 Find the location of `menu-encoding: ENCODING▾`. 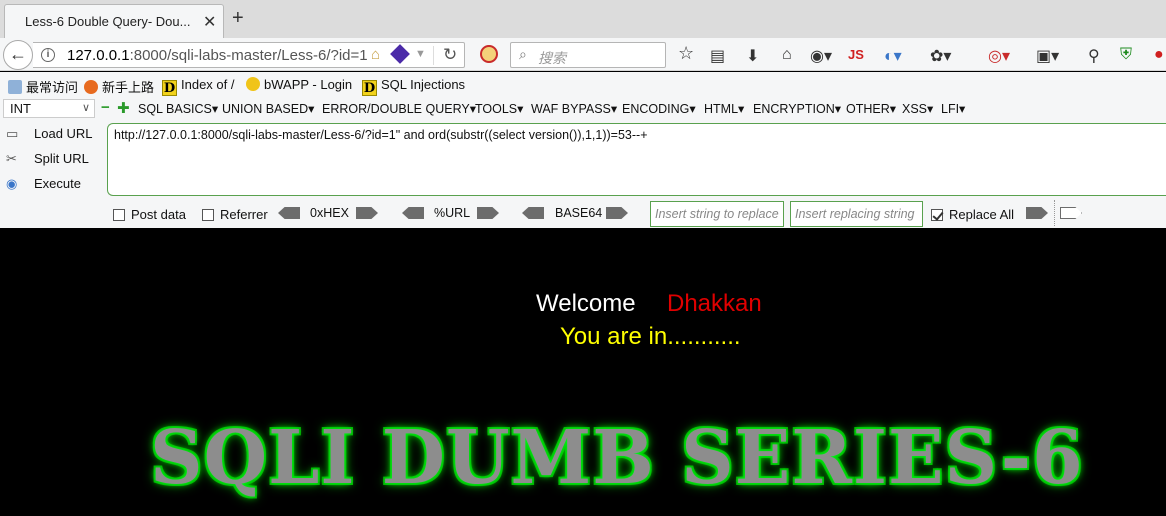

menu-encoding: ENCODING▾ is located at coordinates (659, 108).